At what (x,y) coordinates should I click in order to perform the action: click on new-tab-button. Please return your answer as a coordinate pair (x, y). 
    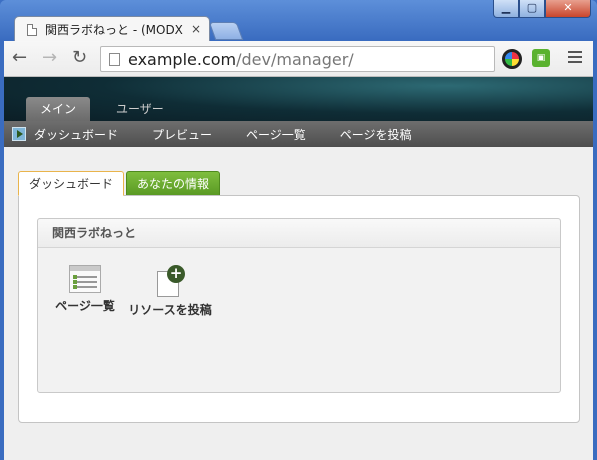
    Looking at the image, I should click on (226, 31).